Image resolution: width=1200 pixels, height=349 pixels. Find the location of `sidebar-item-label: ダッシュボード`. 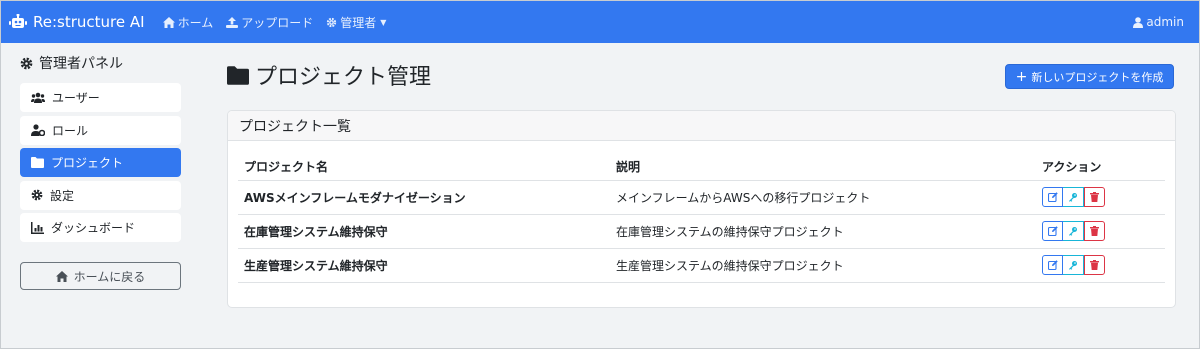

sidebar-item-label: ダッシュボード is located at coordinates (93, 228).